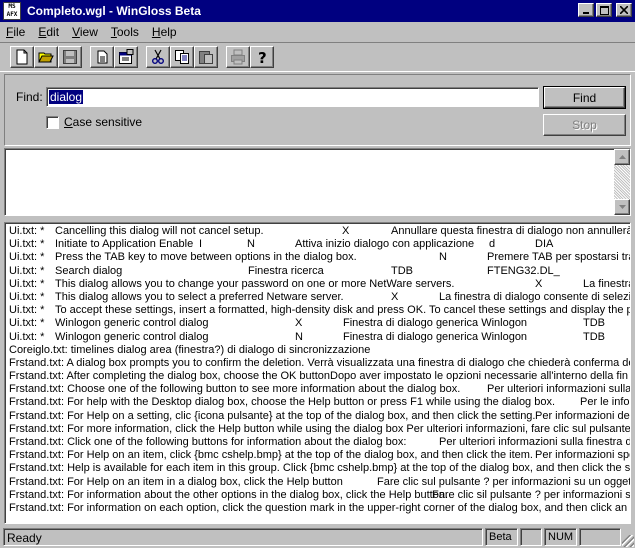 The image size is (635, 548). I want to click on find-label: Find:, so click(29, 97).